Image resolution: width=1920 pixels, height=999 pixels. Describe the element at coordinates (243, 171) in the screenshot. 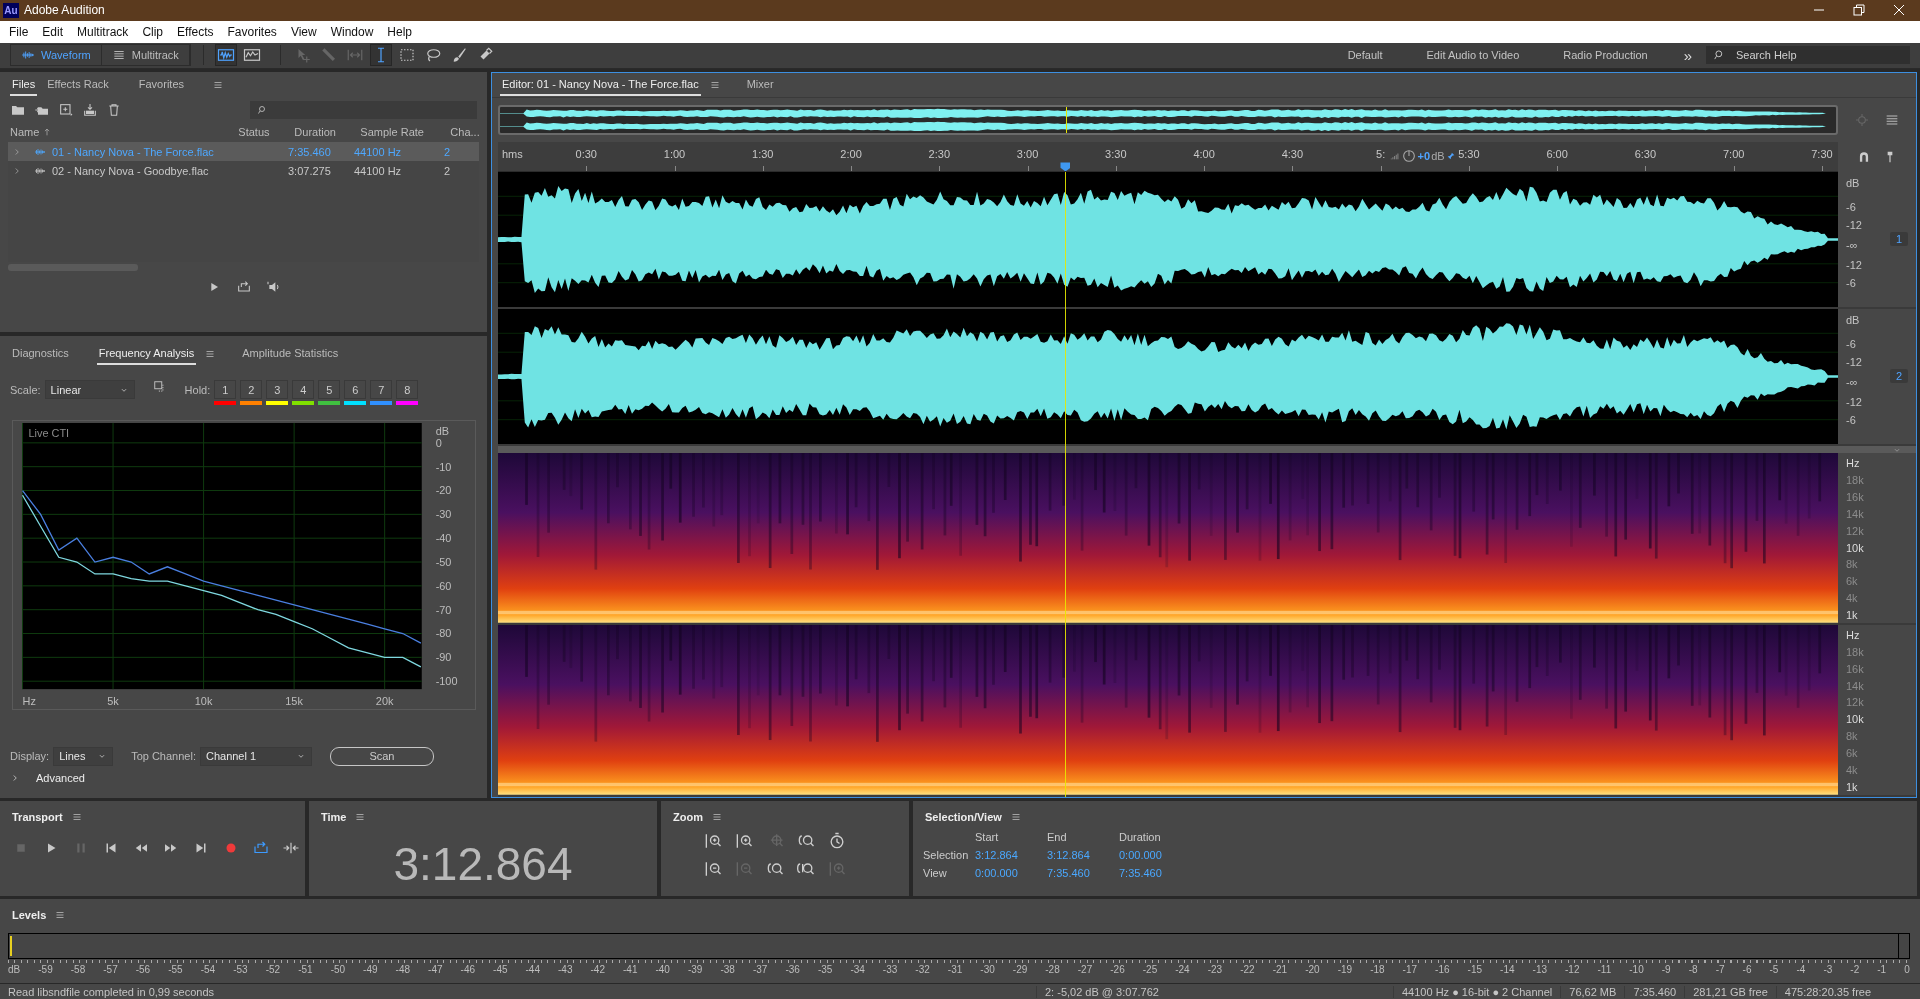

I see `file-row: 02 - Nancy Nova - Goodbye.flac 3:07.275 44100 Hz 2` at that location.